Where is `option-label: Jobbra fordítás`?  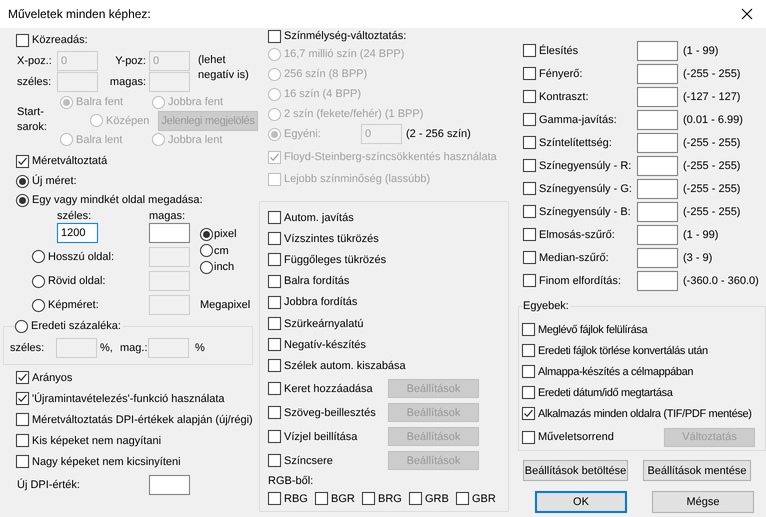 option-label: Jobbra fordítás is located at coordinates (321, 302).